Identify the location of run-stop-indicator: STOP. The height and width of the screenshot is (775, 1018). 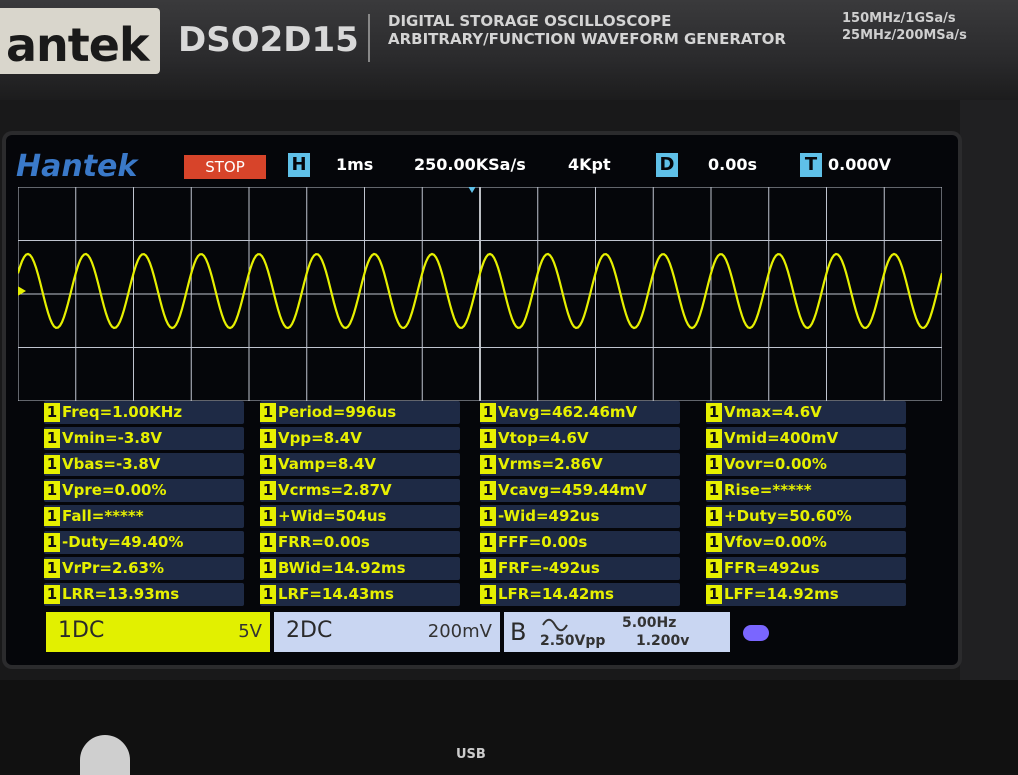
(225, 167).